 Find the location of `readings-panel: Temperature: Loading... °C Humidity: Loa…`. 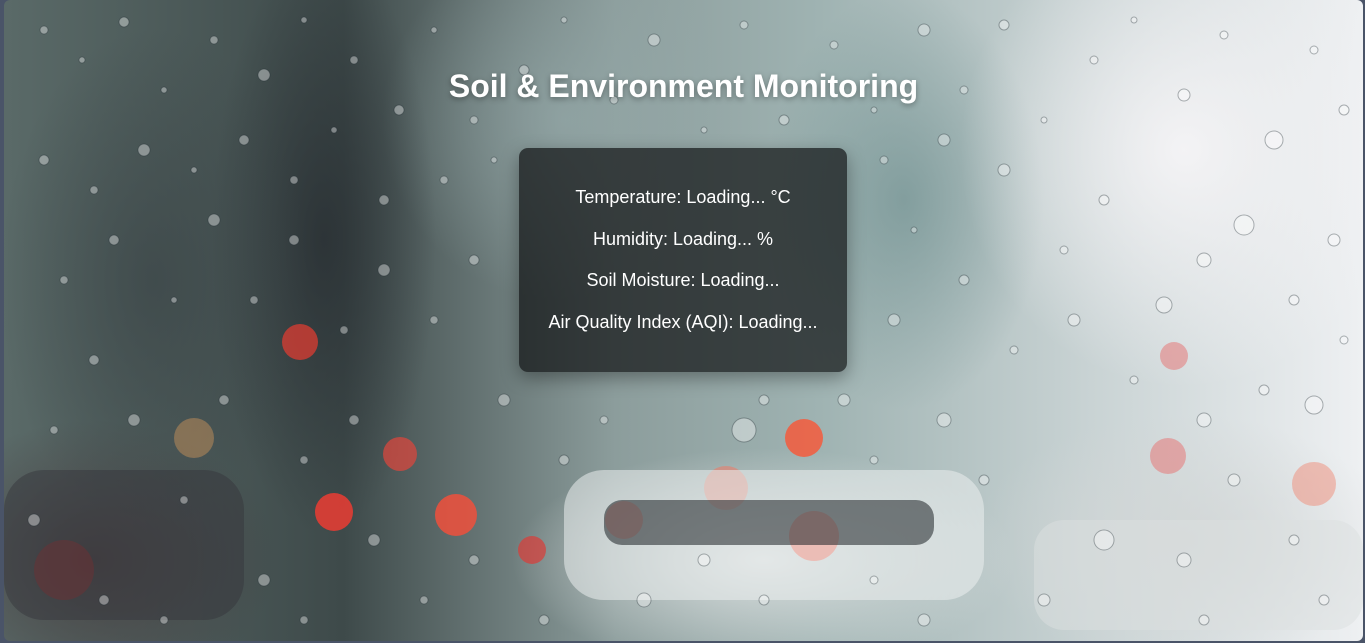

readings-panel: Temperature: Loading... °C Humidity: Loa… is located at coordinates (683, 260).